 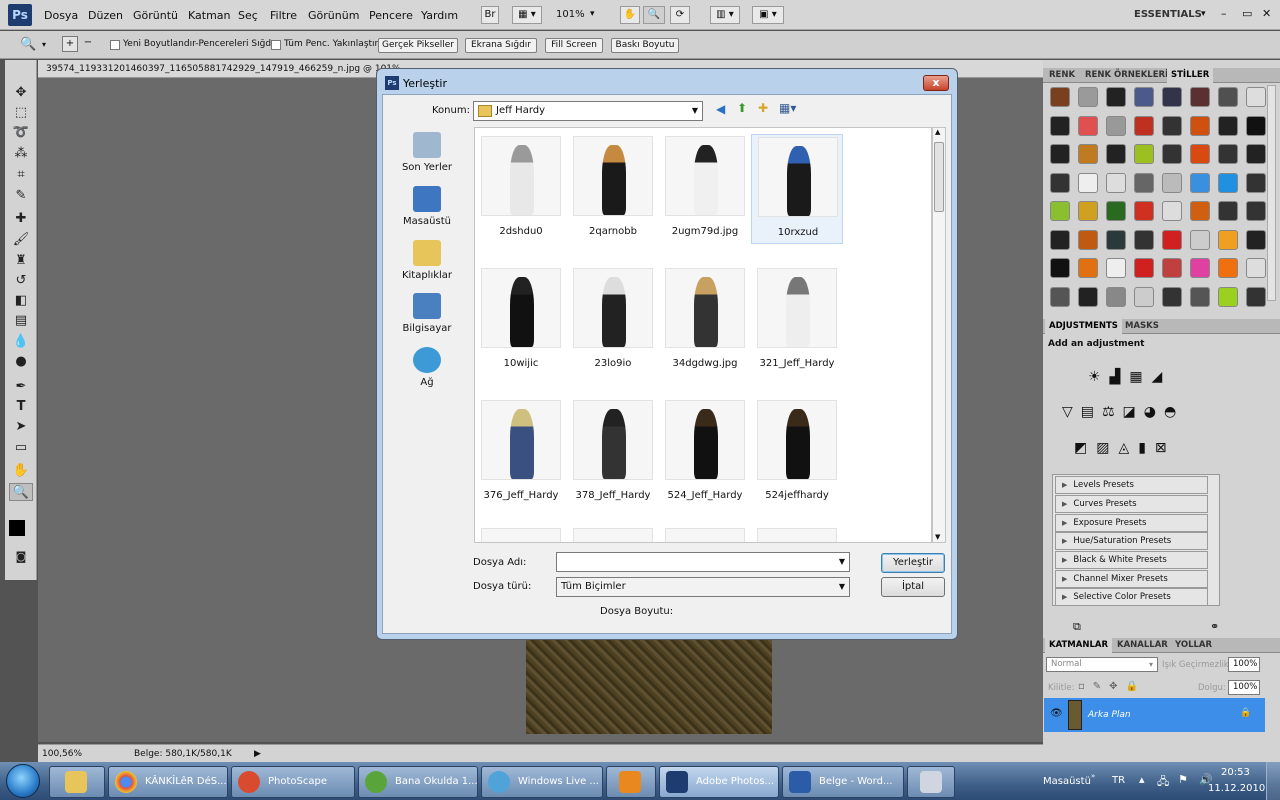 I want to click on workspace-switcher: ESSENTIALS, so click(x=1168, y=14).